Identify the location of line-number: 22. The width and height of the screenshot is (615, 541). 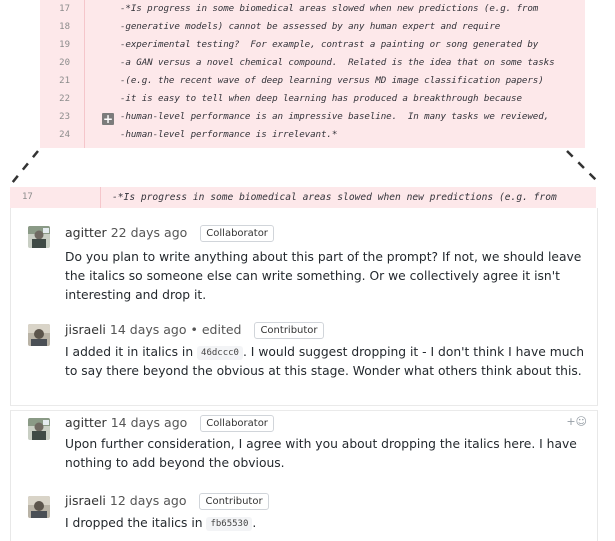
(64, 99).